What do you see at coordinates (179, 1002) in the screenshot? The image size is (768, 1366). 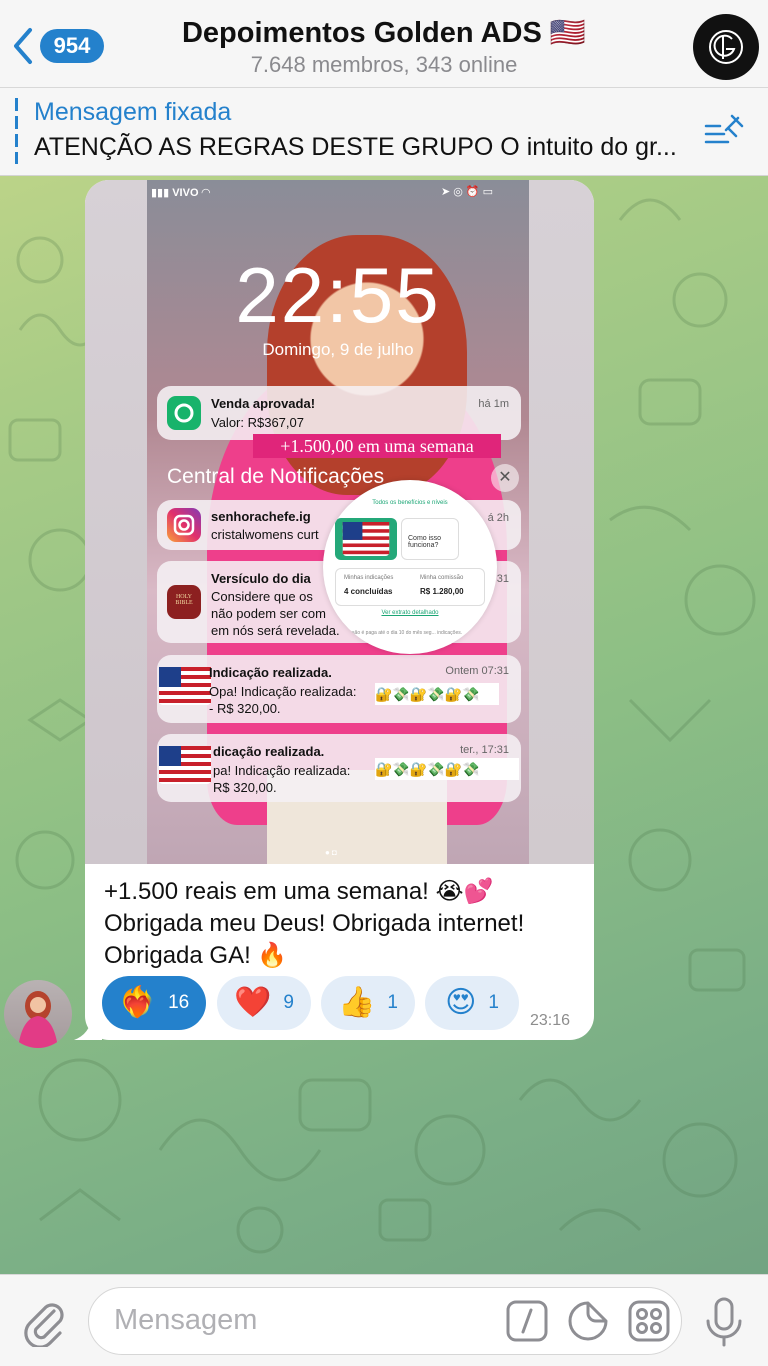 I see `reaction-count: 16` at bounding box center [179, 1002].